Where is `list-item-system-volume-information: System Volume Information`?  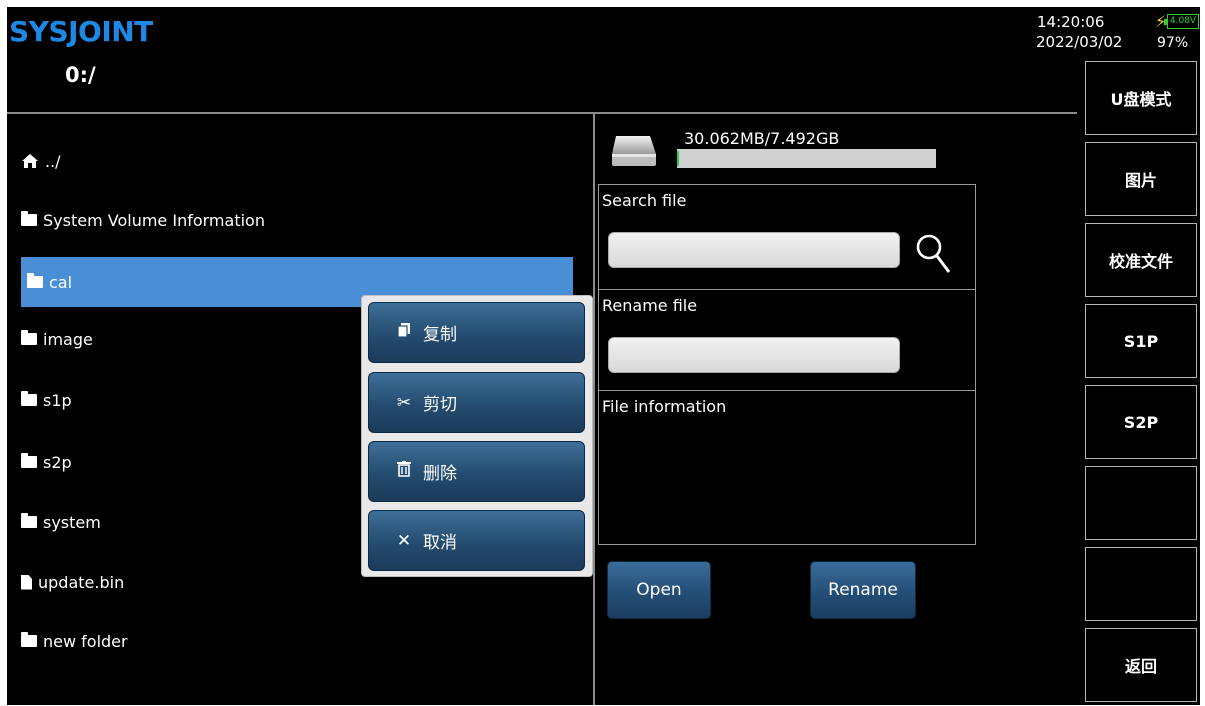
list-item-system-volume-information: System Volume Information is located at coordinates (143, 220).